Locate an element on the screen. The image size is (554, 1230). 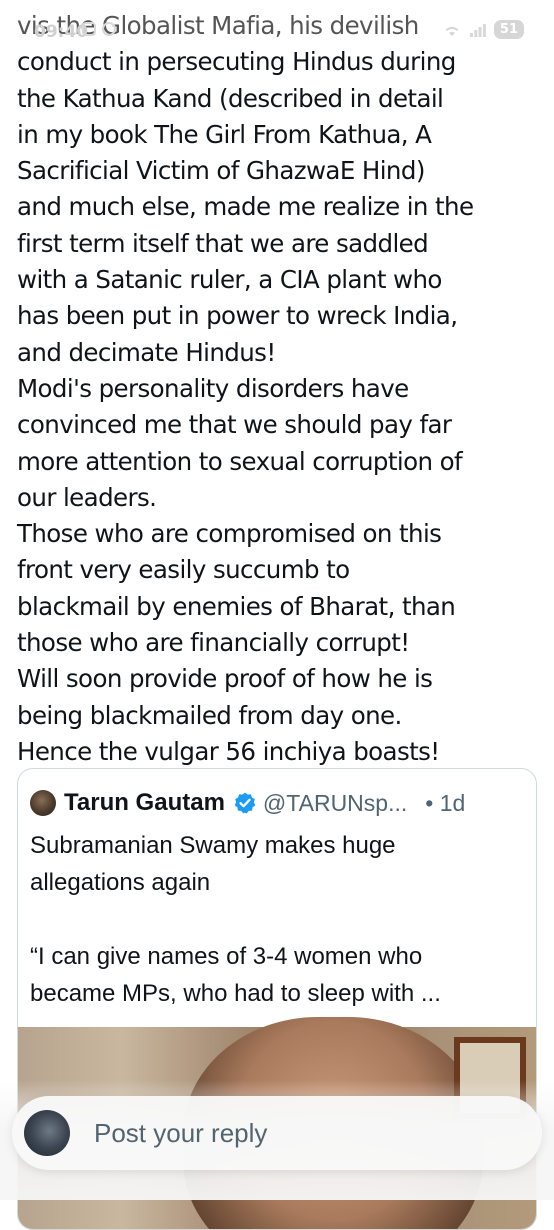
tweet-line: front very easily succumb to is located at coordinates (183, 570).